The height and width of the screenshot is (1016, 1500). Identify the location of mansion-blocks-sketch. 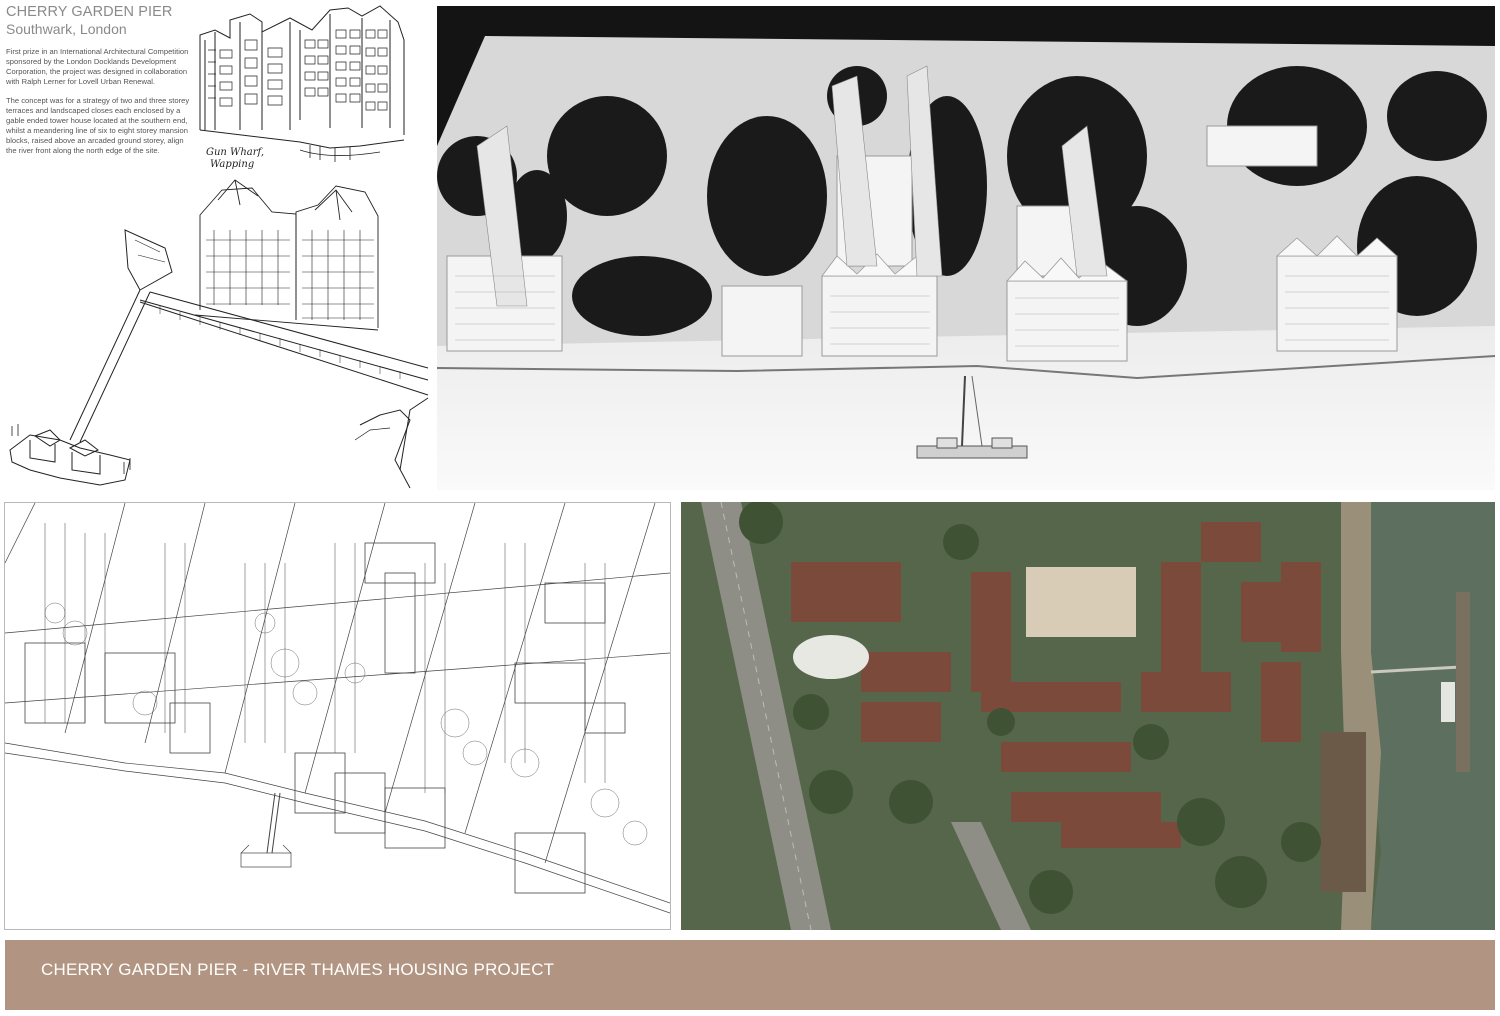
(286, 255).